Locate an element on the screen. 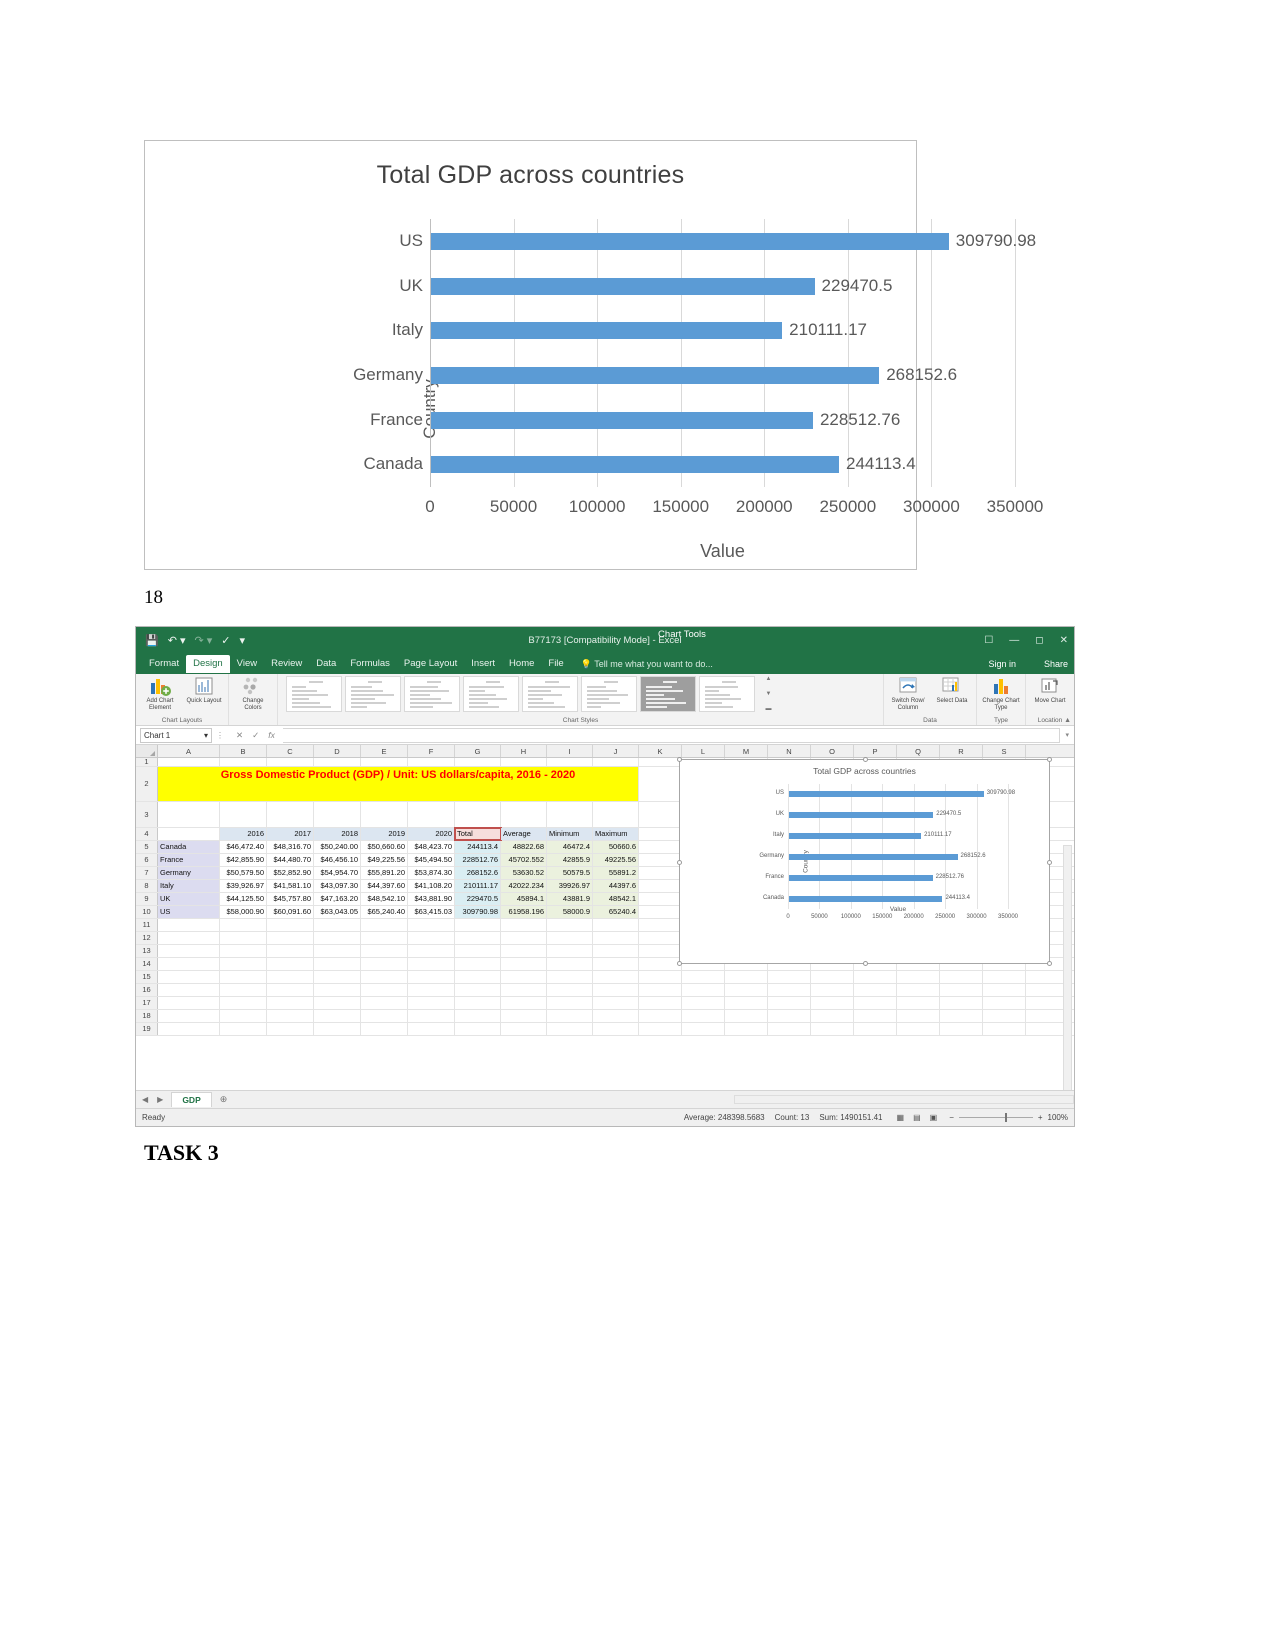  row-header-5: 5 is located at coordinates (147, 847).